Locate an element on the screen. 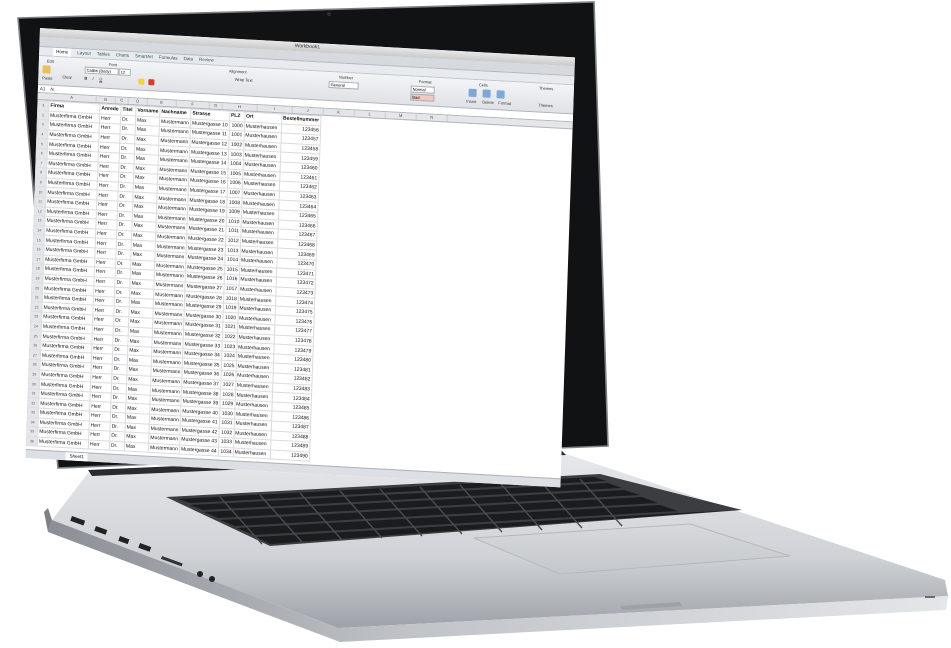  row-number: 23 is located at coordinates (36, 316).